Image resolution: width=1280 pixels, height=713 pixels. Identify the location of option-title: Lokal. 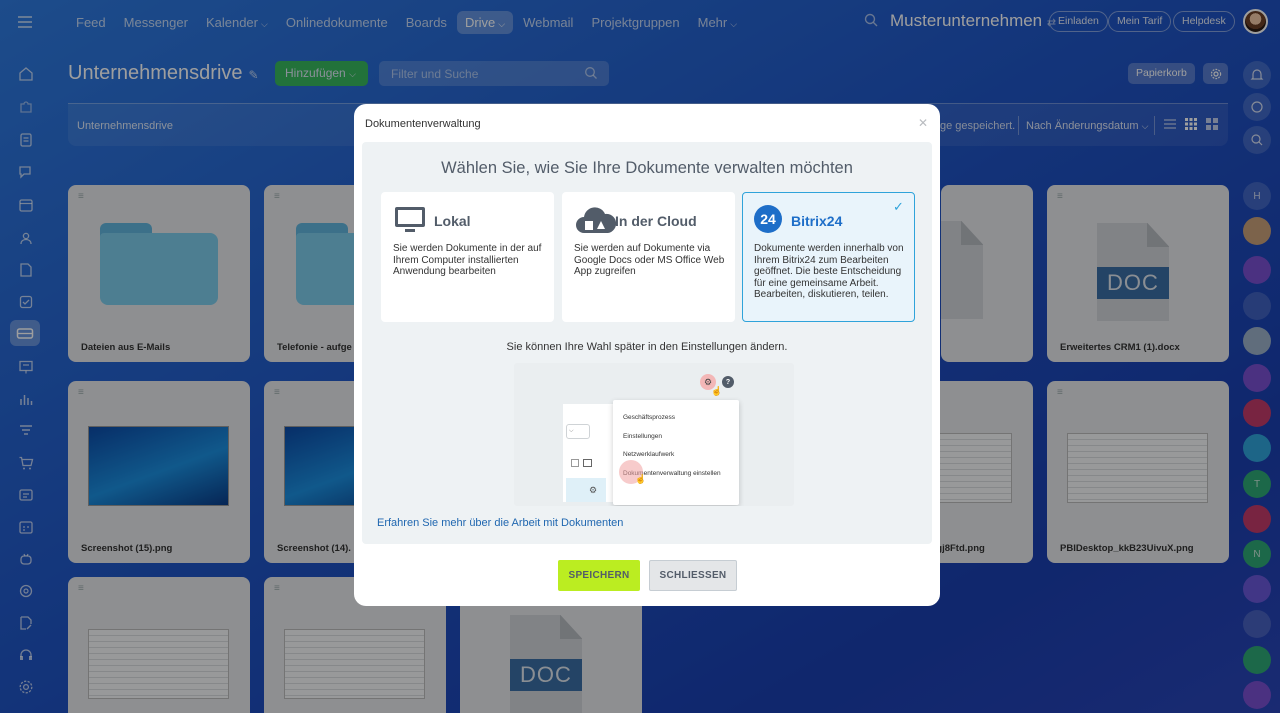
(452, 221).